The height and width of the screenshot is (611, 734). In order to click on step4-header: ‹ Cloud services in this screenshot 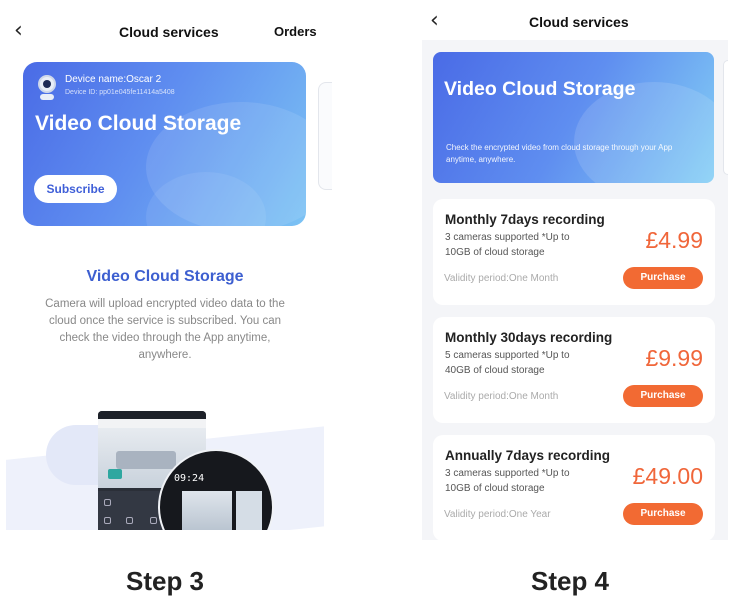, I will do `click(575, 20)`.